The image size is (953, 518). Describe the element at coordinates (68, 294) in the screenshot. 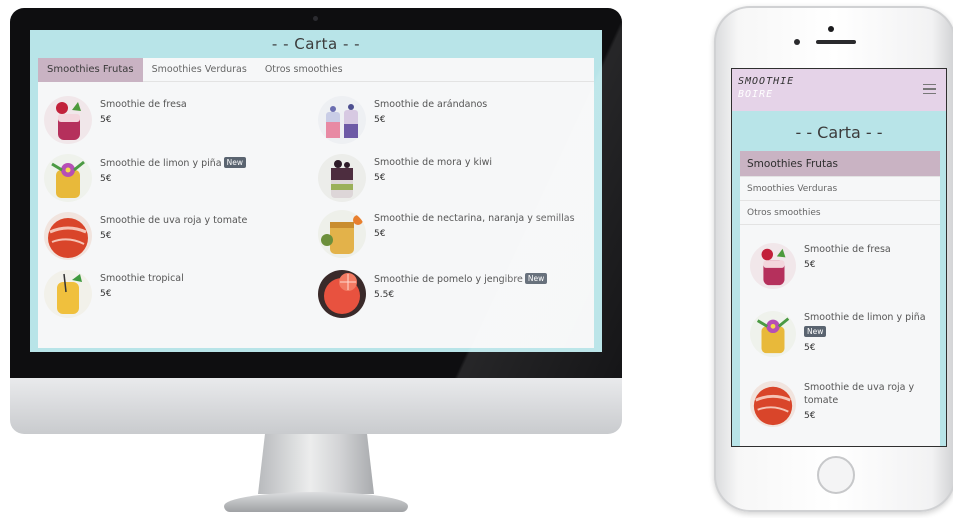

I see `tropical-smoothie-icon` at that location.